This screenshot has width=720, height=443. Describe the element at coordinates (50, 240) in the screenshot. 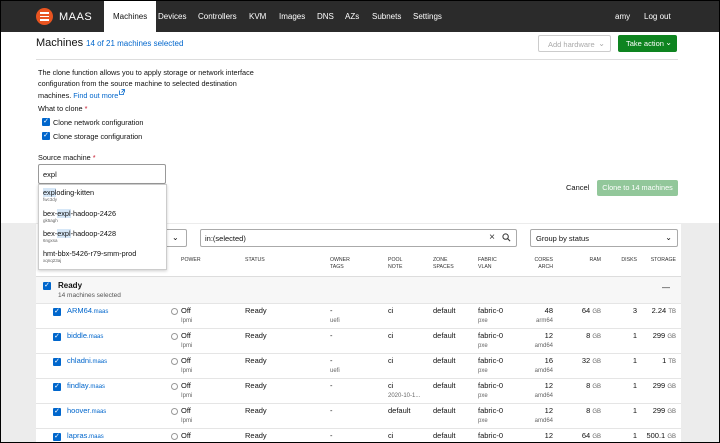

I see `dropdown-option-id: 6ngxsa` at that location.